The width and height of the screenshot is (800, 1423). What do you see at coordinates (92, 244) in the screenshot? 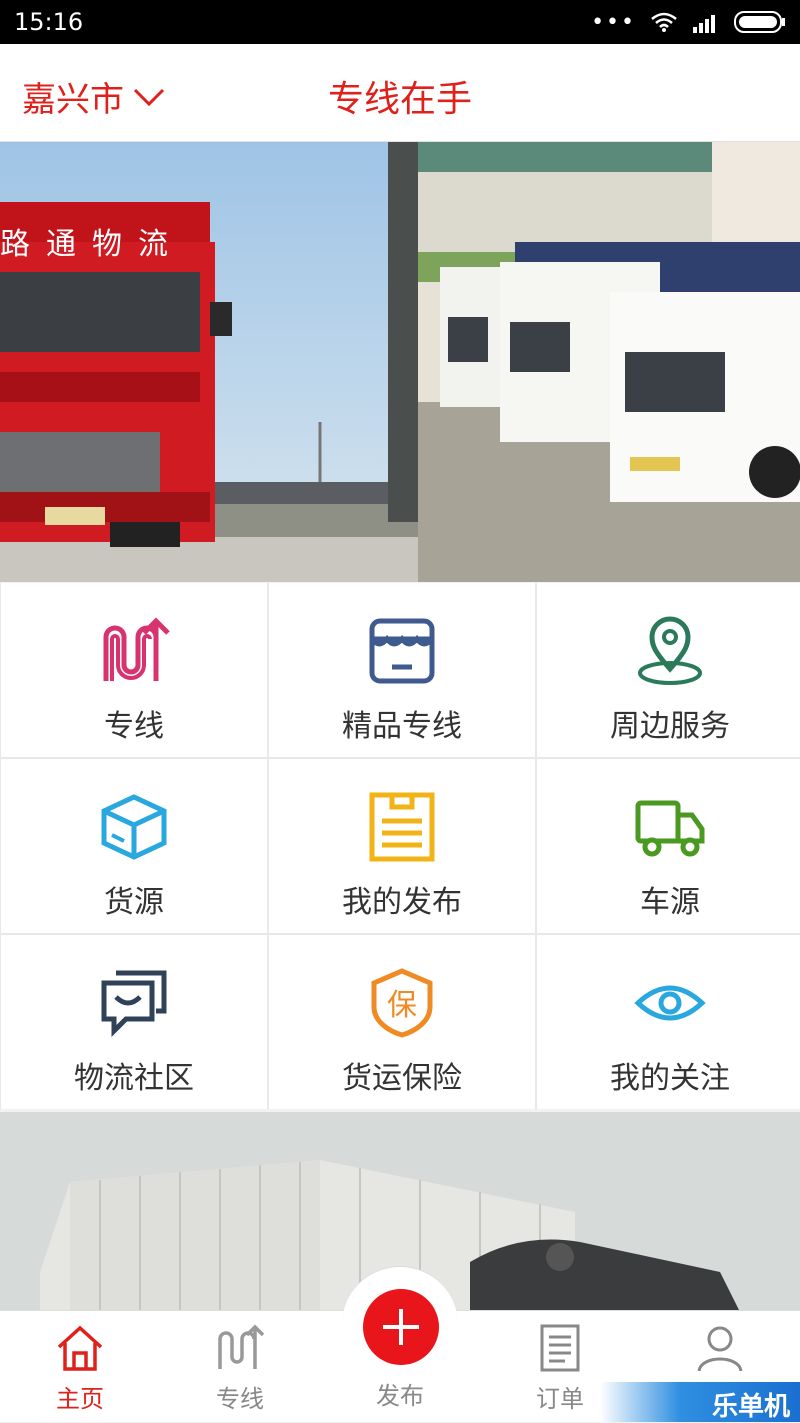
I see `truck-text: 路通物流` at bounding box center [92, 244].